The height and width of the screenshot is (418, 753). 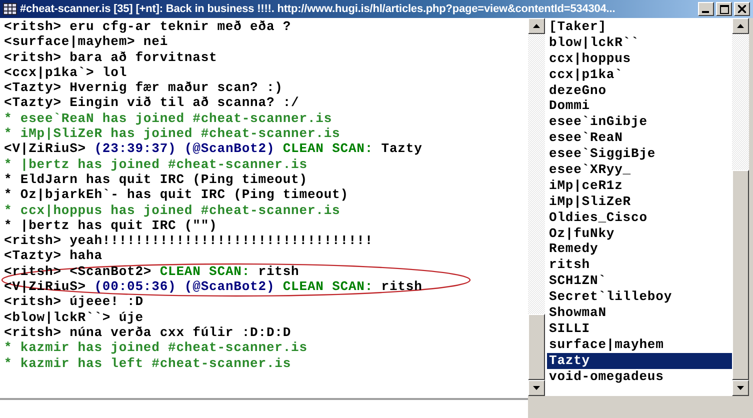 I want to click on maximize-icon, so click(x=724, y=9).